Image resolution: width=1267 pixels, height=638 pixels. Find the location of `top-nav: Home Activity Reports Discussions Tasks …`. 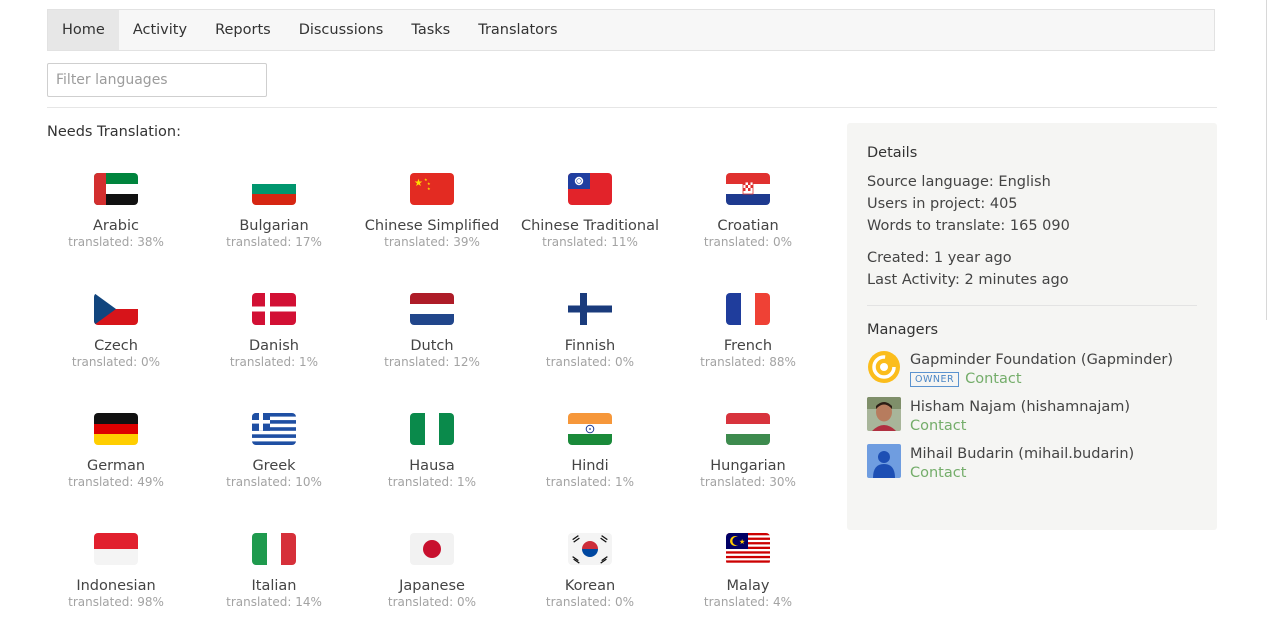

top-nav: Home Activity Reports Discussions Tasks … is located at coordinates (631, 30).